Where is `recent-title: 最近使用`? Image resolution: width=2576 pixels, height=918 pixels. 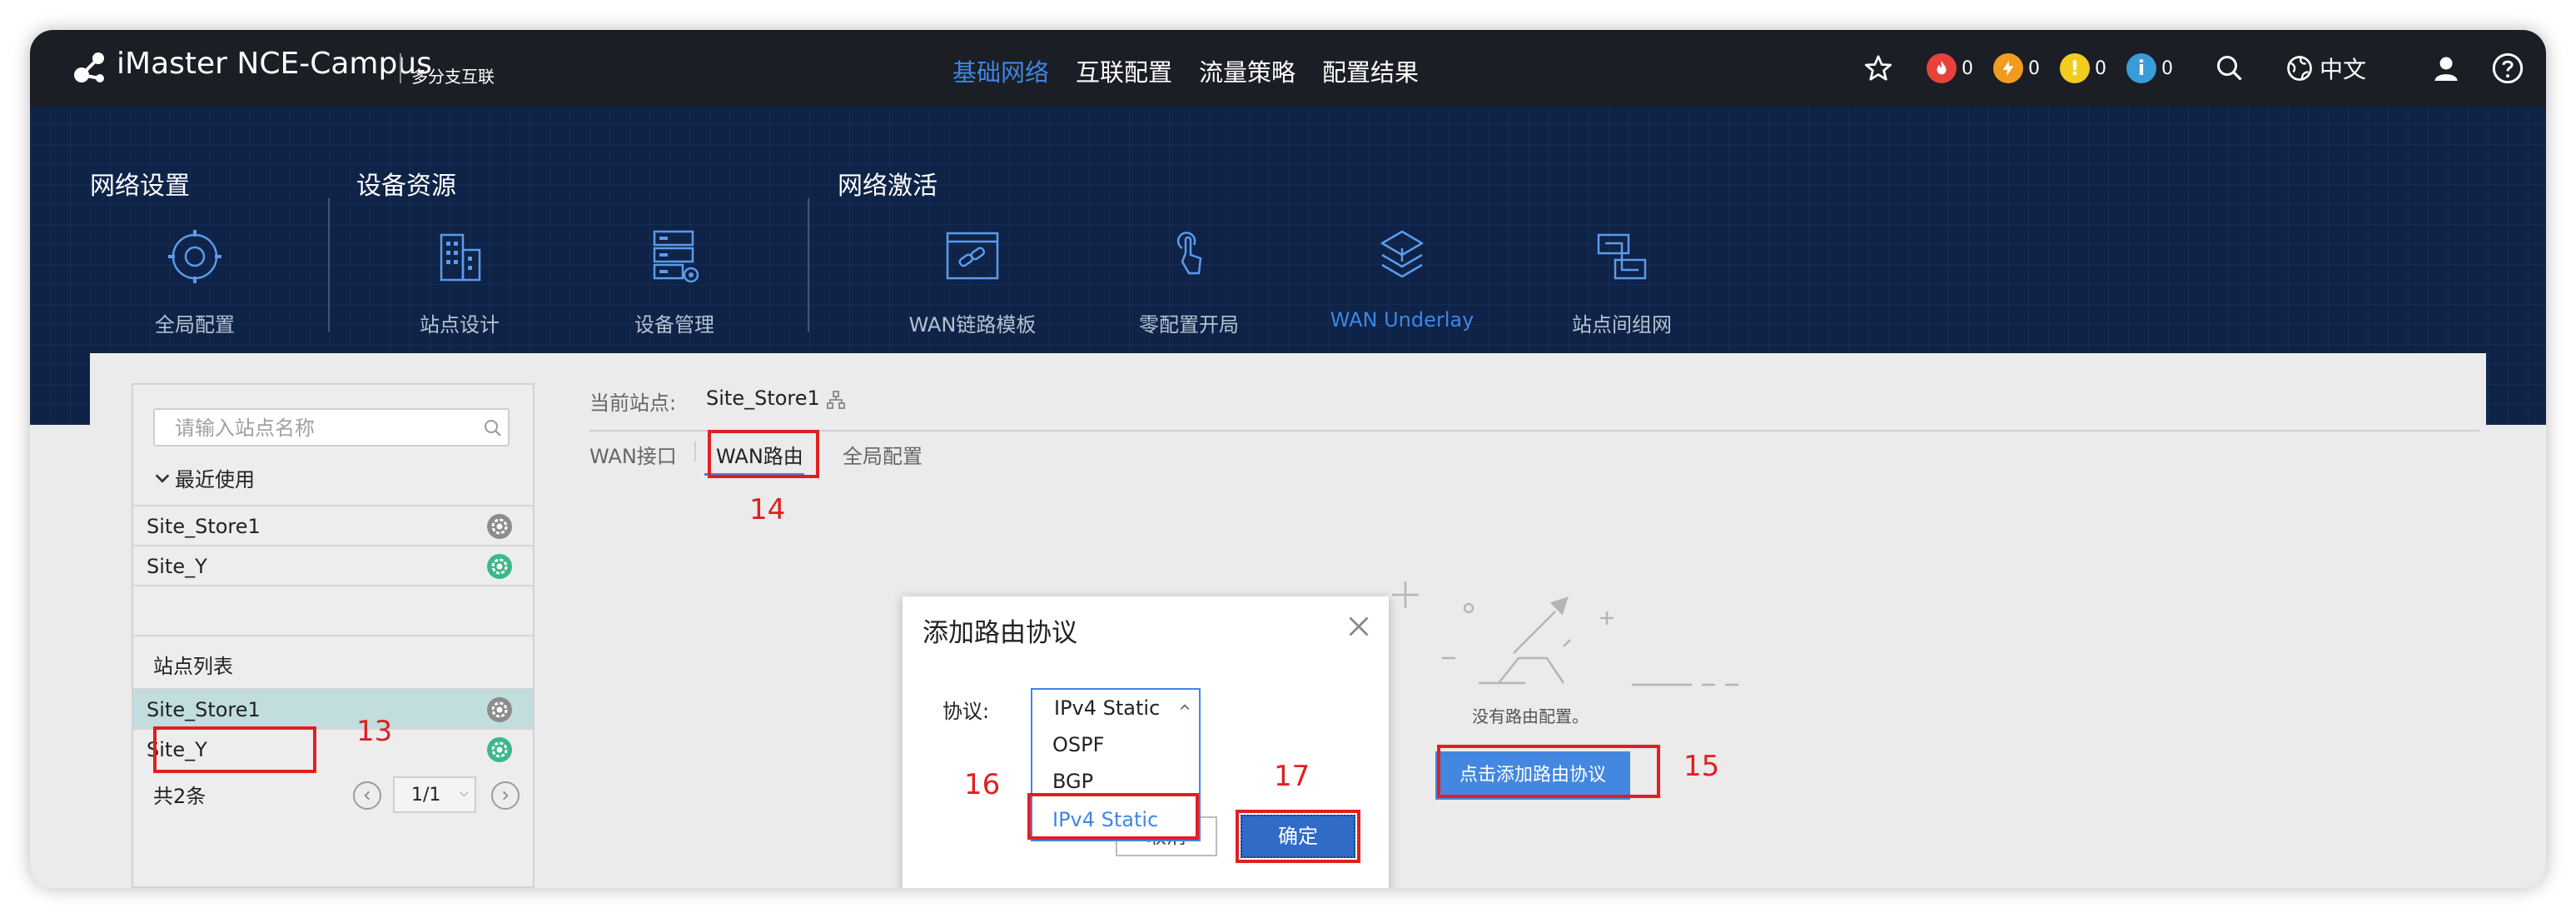 recent-title: 最近使用 is located at coordinates (215, 480).